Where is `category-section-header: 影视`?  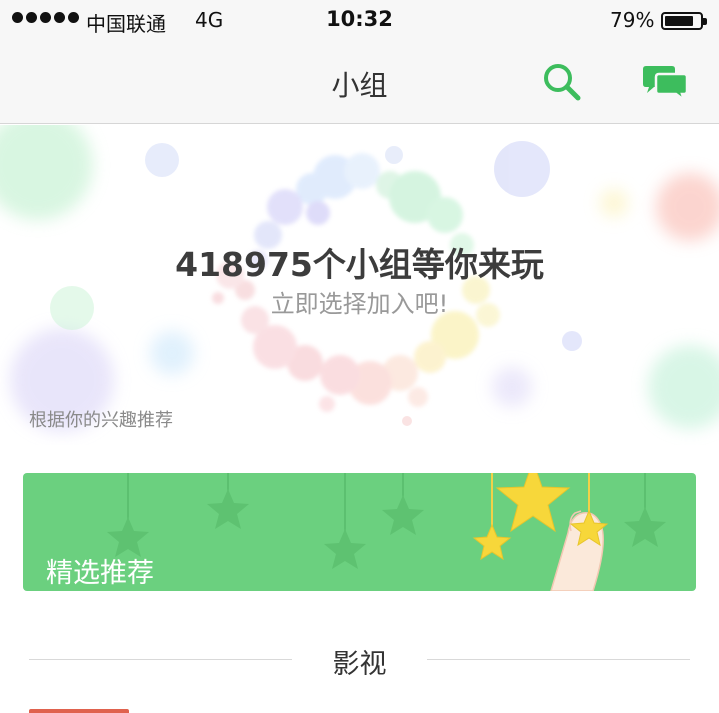 category-section-header: 影视 is located at coordinates (359, 660).